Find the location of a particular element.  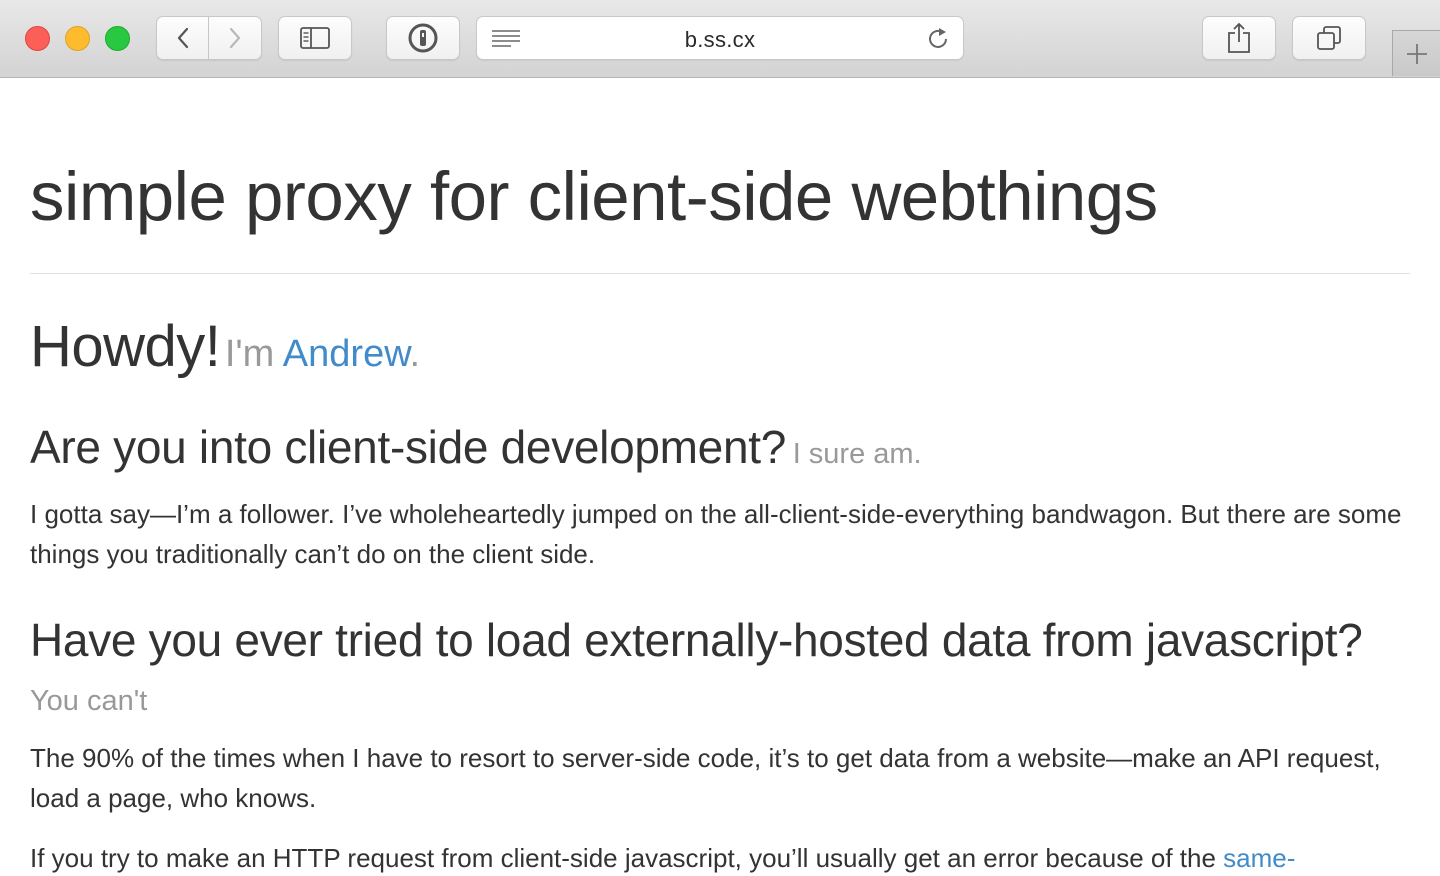

section-dev-aside: I sure am. is located at coordinates (857, 454).